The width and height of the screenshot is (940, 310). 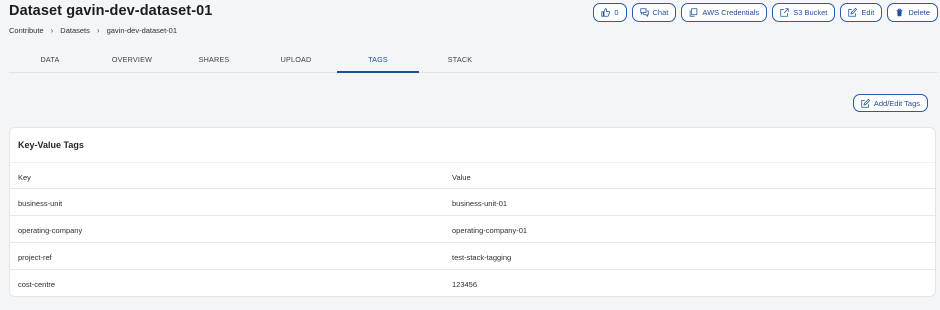 What do you see at coordinates (784, 12) in the screenshot?
I see `external-link-icon` at bounding box center [784, 12].